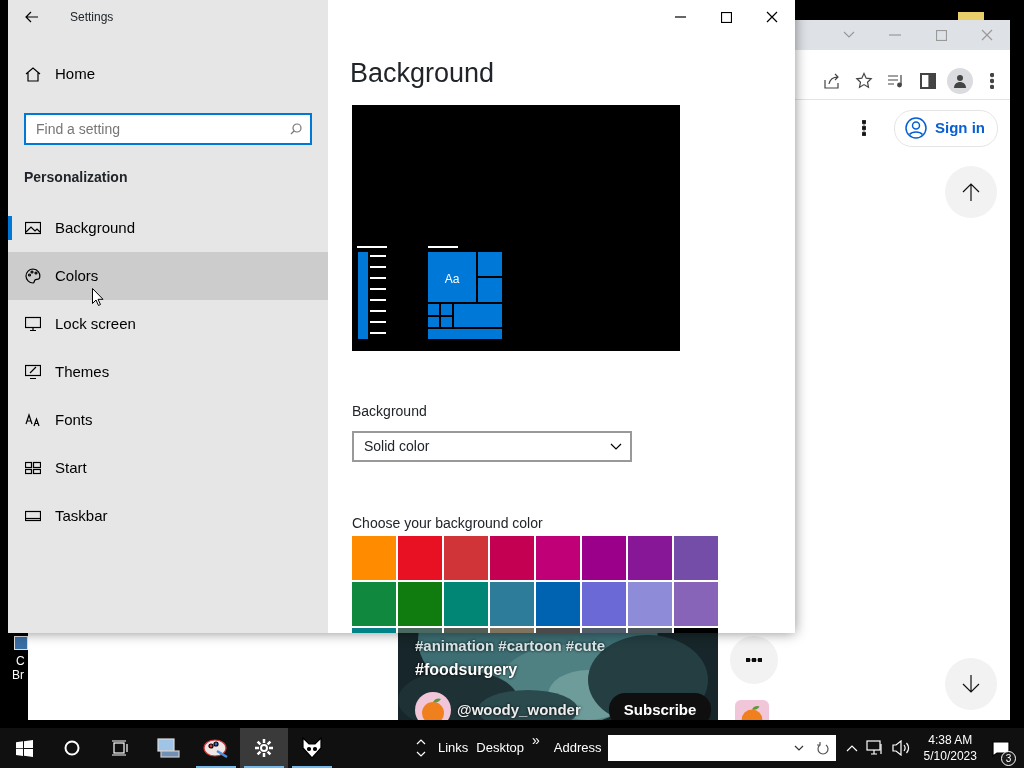 This screenshot has height=768, width=1024. What do you see at coordinates (168, 516) in the screenshot?
I see `sidebar-item: Taskbar` at bounding box center [168, 516].